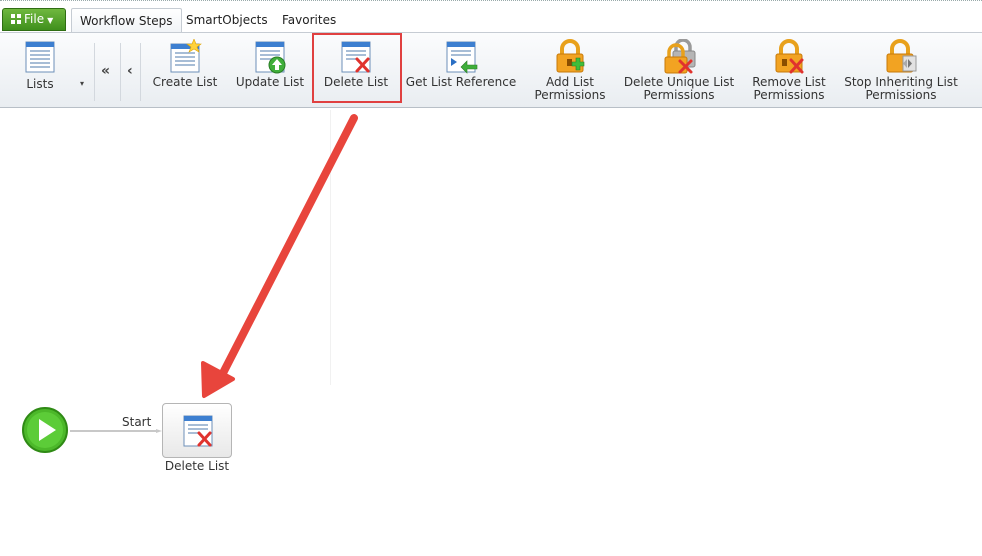  I want to click on step-label: Delete List, so click(197, 466).